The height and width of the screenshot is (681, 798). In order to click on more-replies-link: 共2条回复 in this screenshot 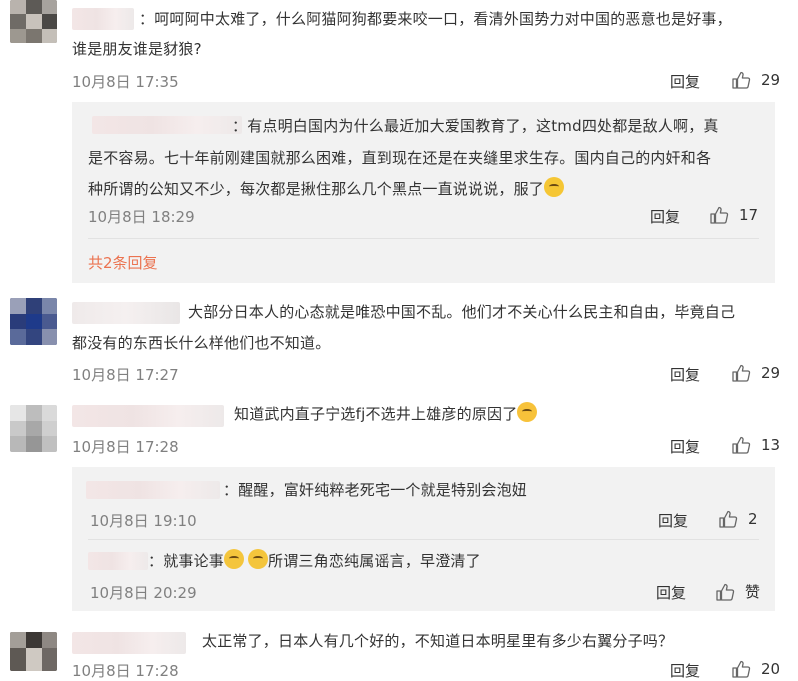, I will do `click(123, 262)`.